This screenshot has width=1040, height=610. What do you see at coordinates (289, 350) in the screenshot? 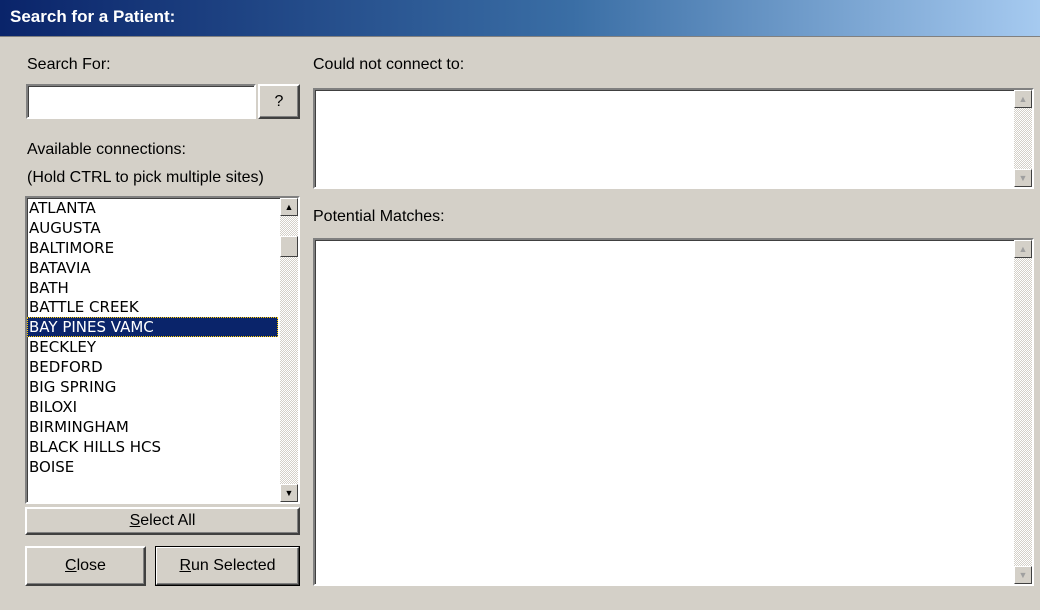
I see `connections-scrollbar: ▲ ▼` at bounding box center [289, 350].